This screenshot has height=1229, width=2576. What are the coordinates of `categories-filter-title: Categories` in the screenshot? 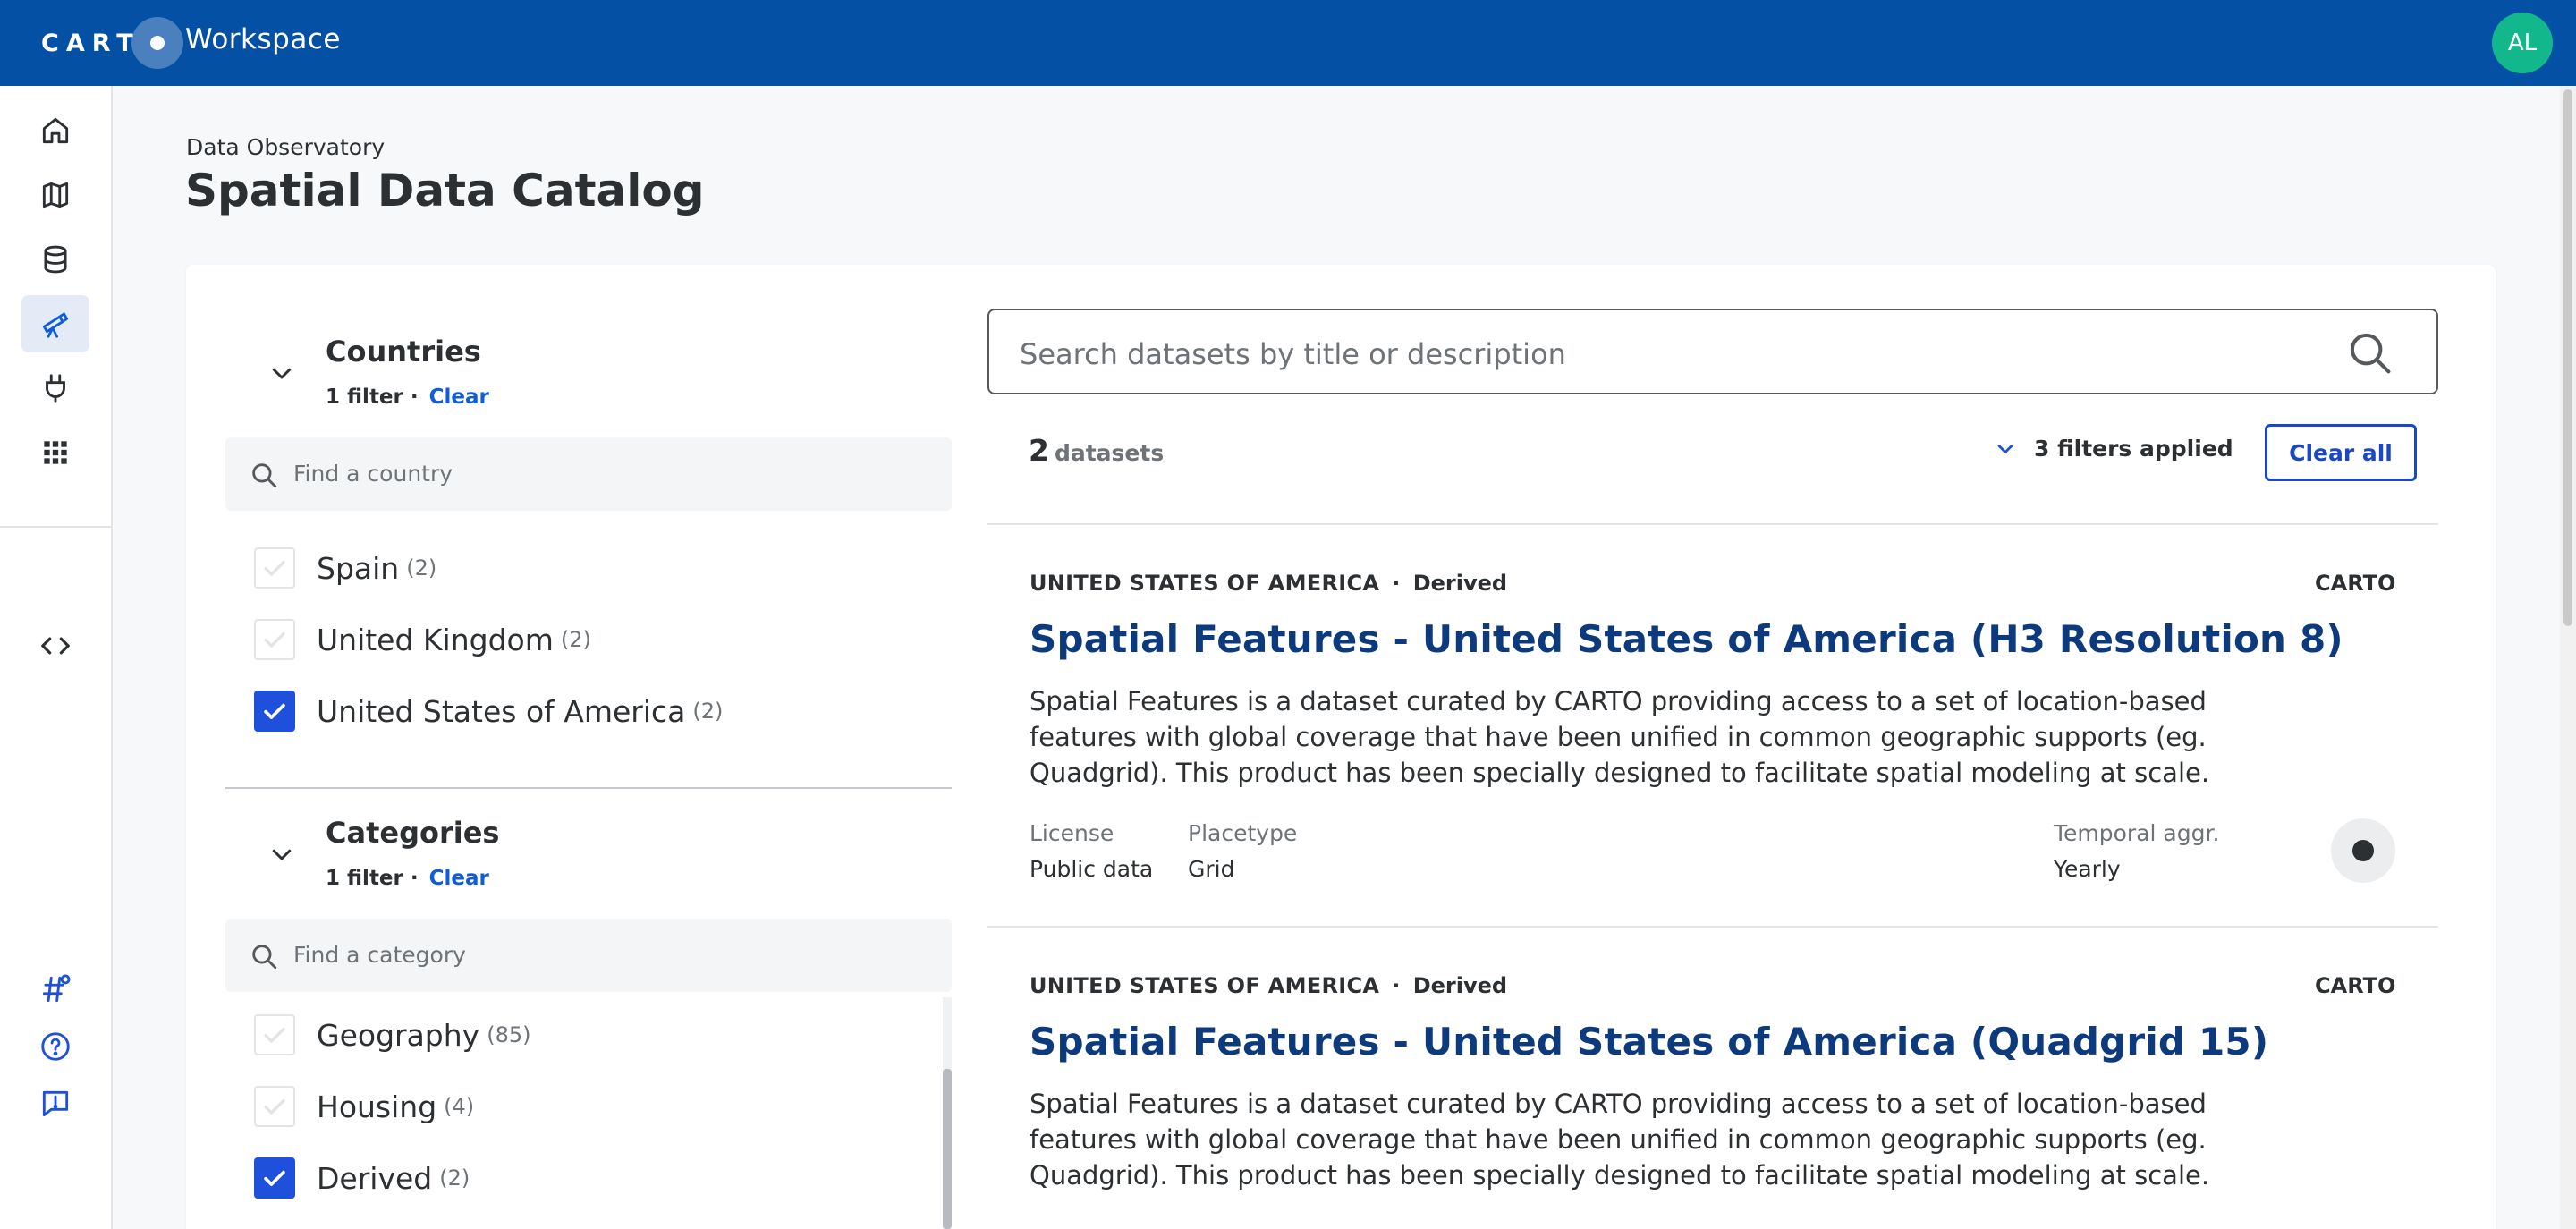 It's located at (412, 833).